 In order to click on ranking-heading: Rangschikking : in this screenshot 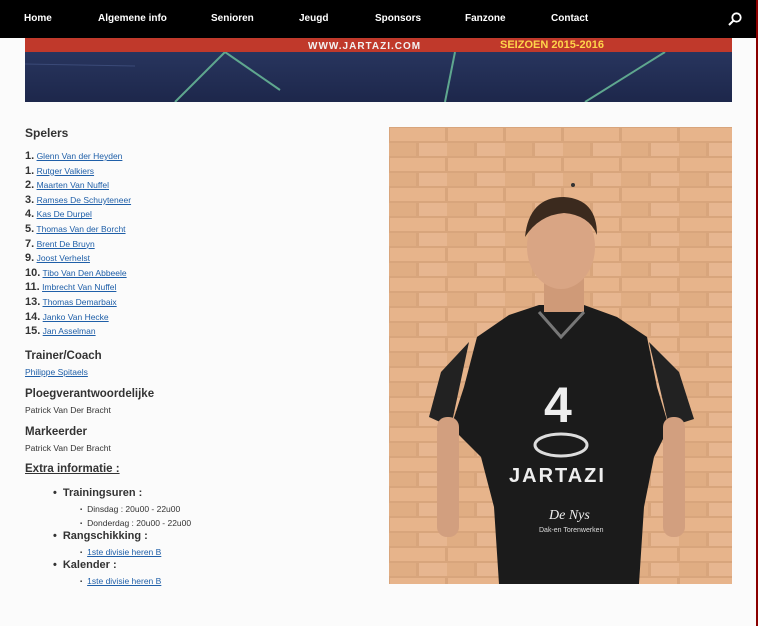, I will do `click(100, 536)`.